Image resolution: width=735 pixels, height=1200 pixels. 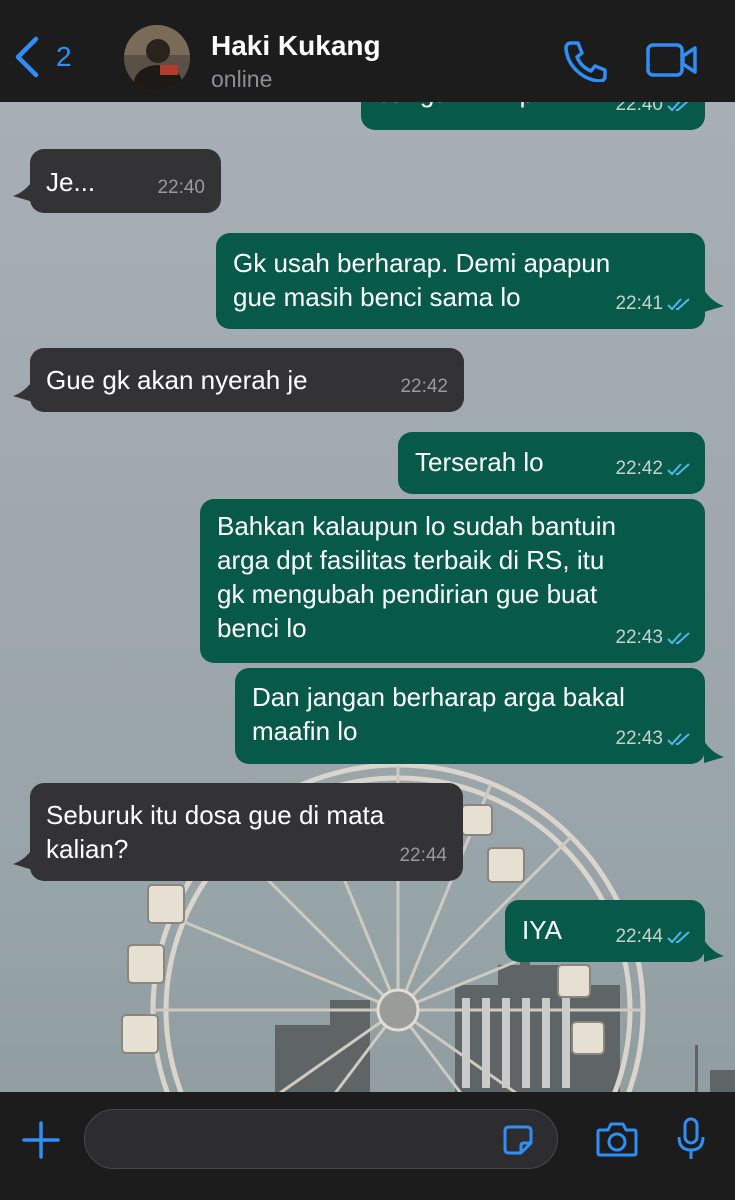 What do you see at coordinates (262, 628) in the screenshot?
I see `message-line: benci lo` at bounding box center [262, 628].